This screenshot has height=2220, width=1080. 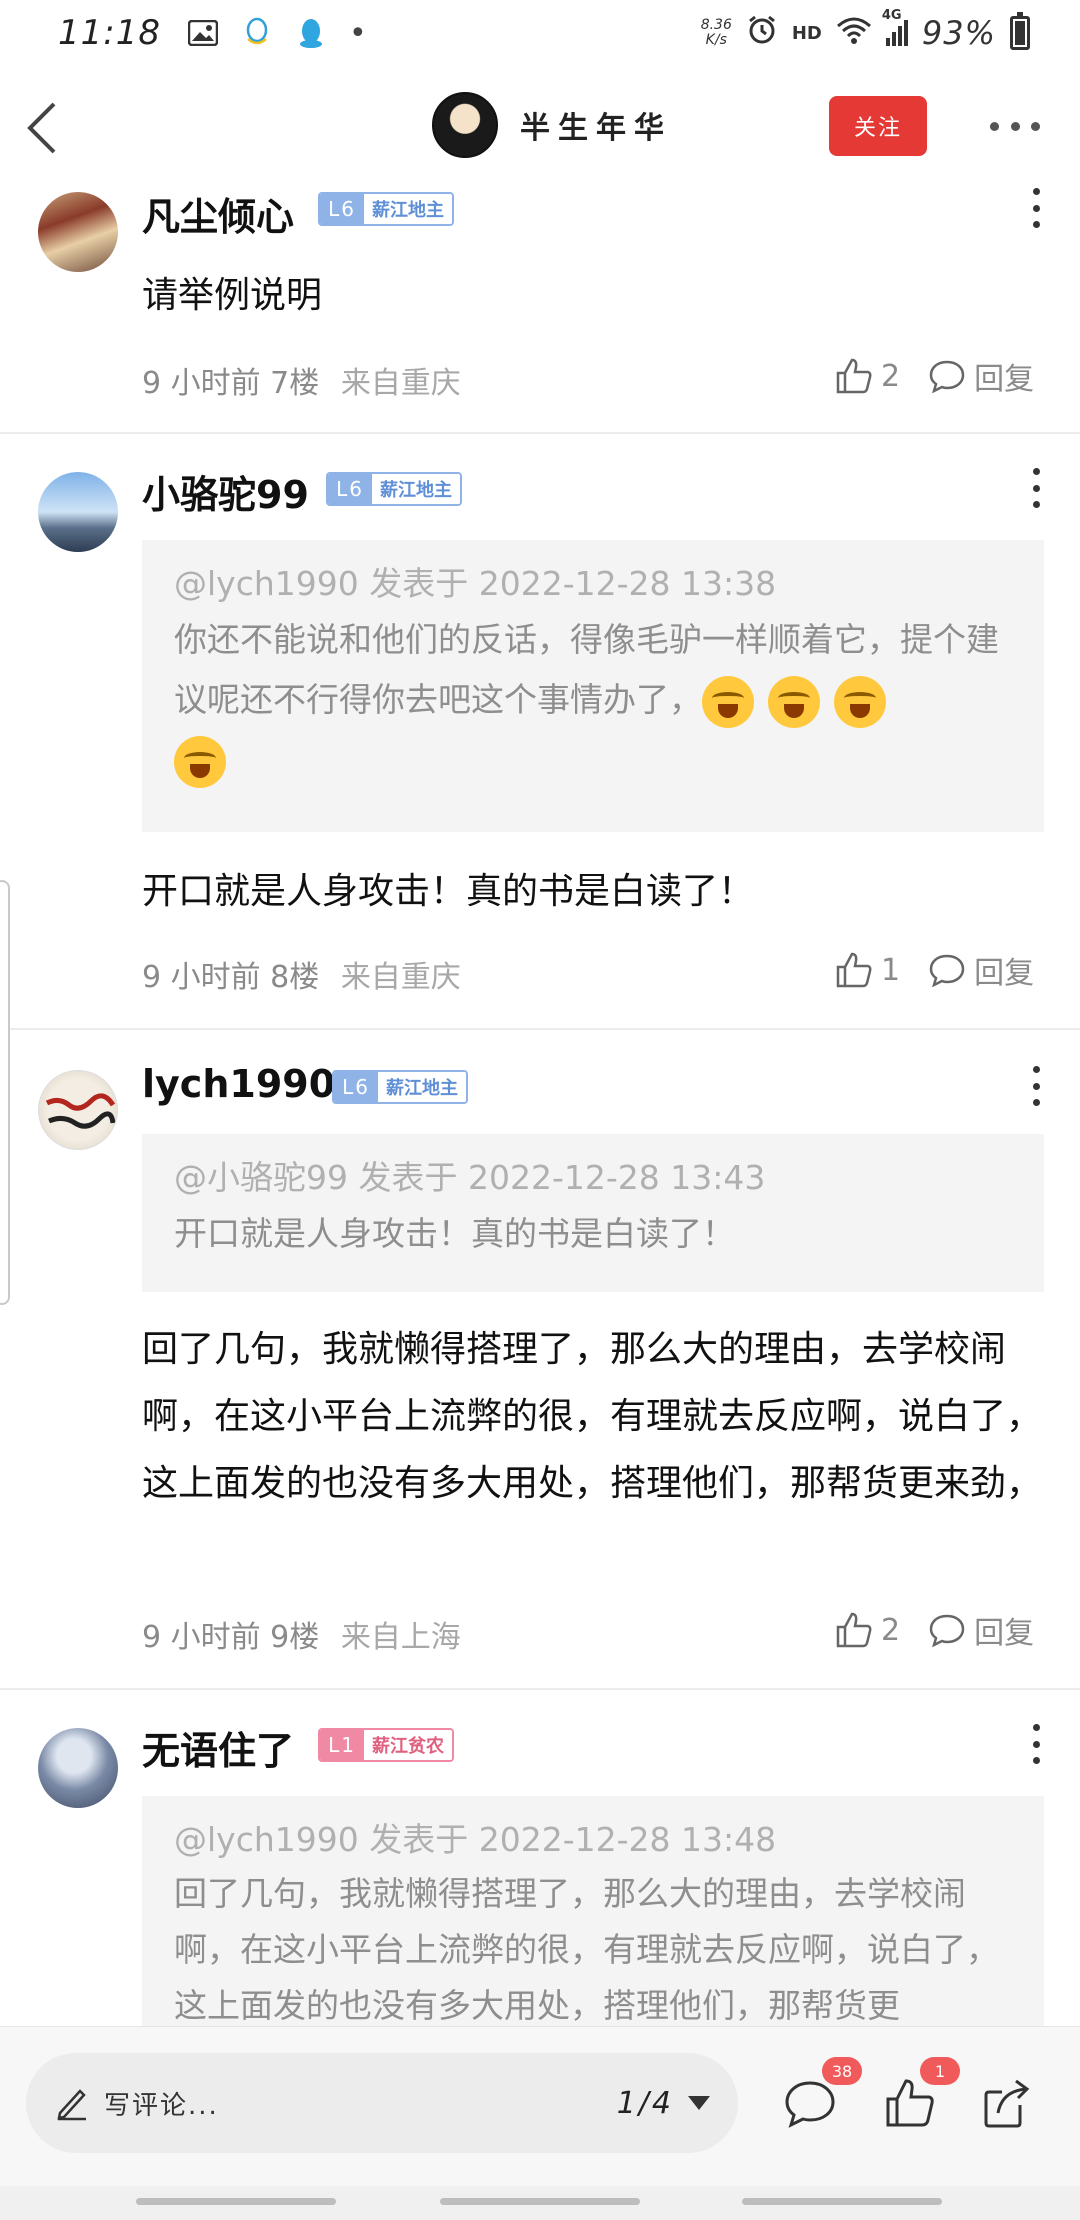 I want to click on signal-type: 4G, so click(x=891, y=15).